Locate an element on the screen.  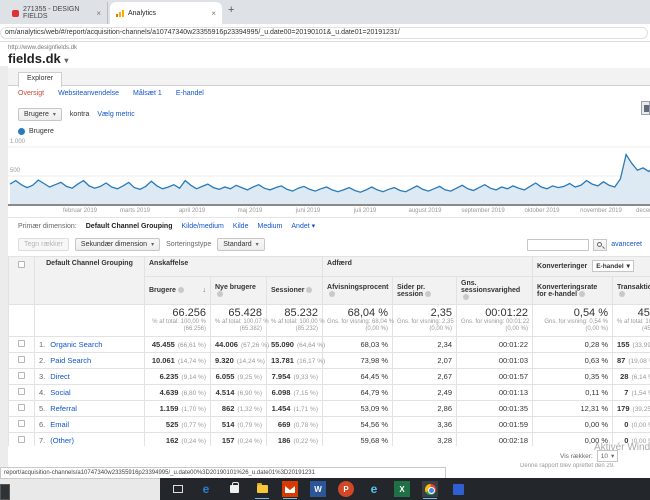
tab-explorer: Explorer is located at coordinates (40, 79).